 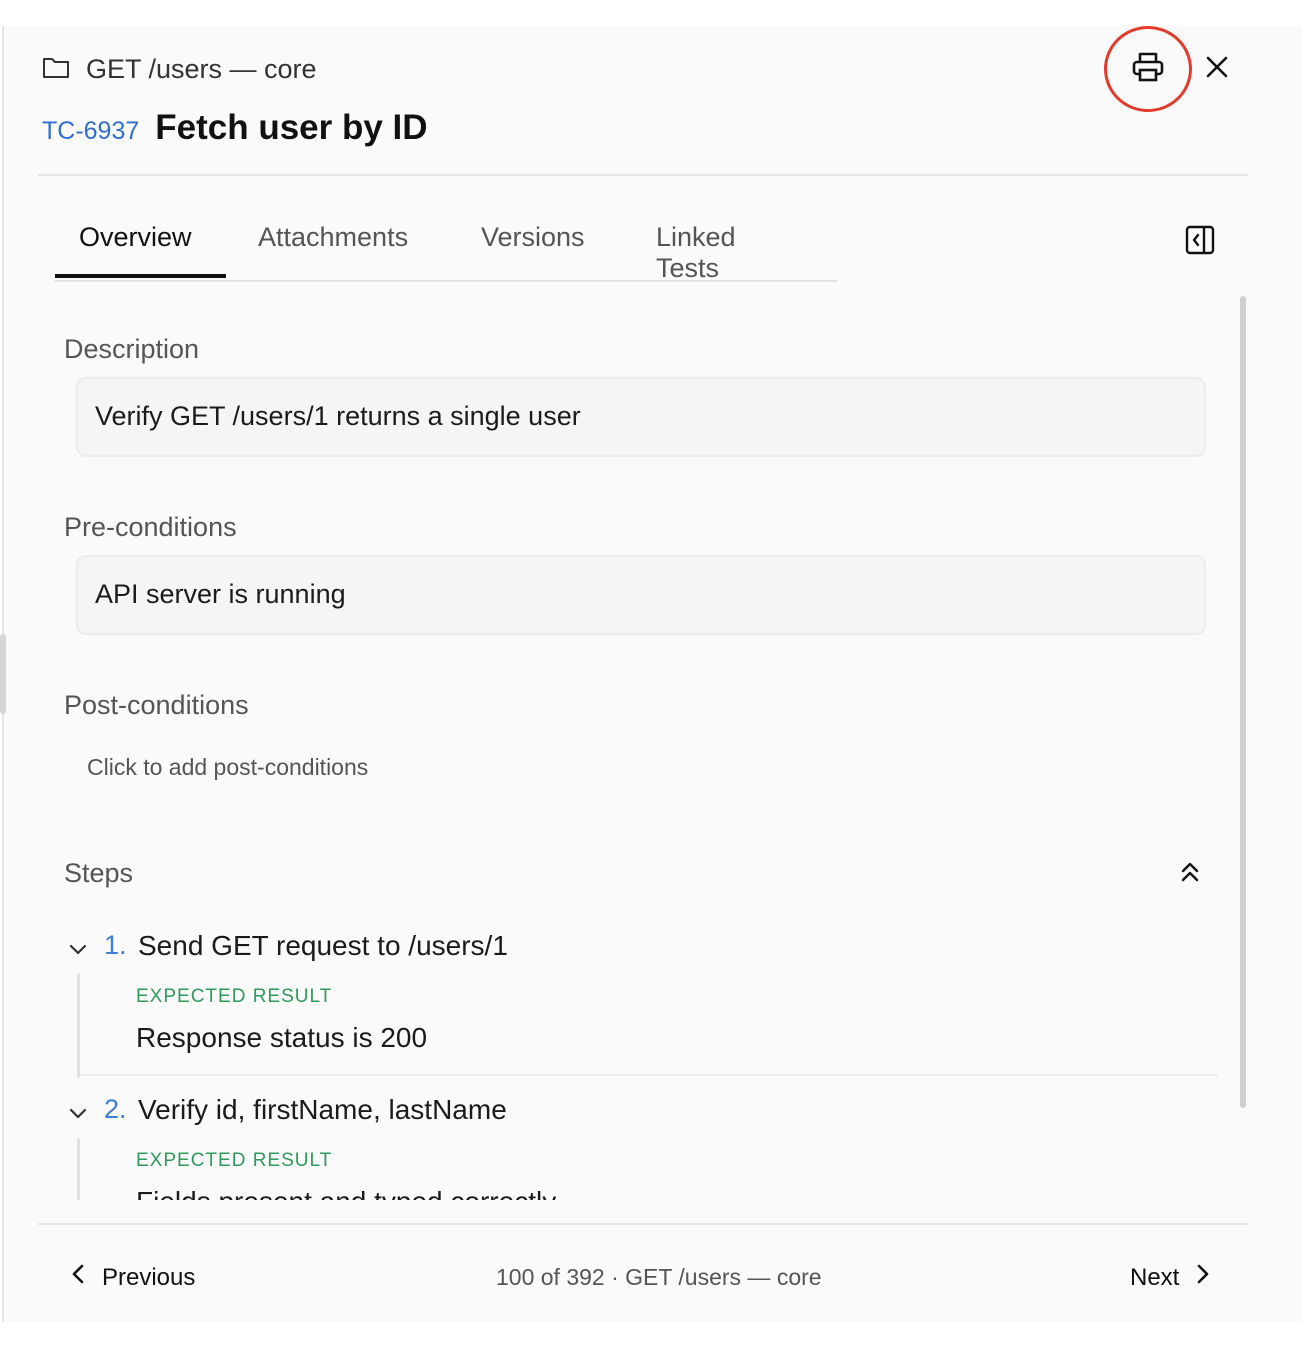 I want to click on pagination-status: 100 of 392 · GET /users — core, so click(x=659, y=1277).